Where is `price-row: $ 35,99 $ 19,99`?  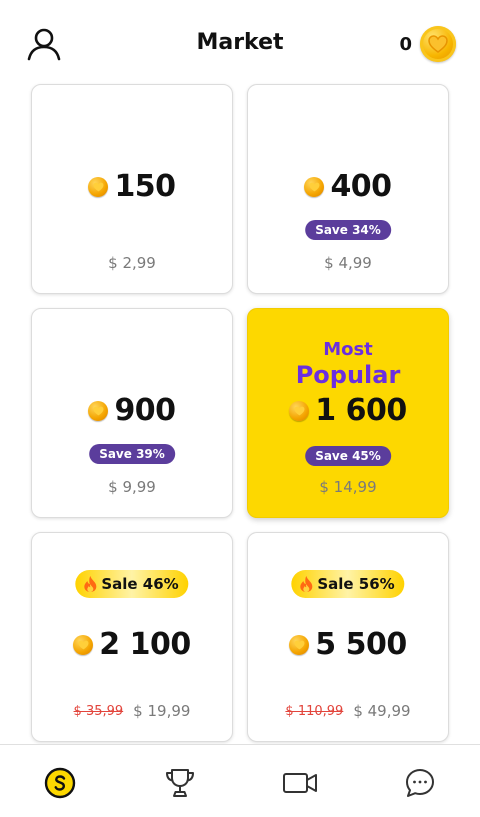 price-row: $ 35,99 $ 19,99 is located at coordinates (132, 711).